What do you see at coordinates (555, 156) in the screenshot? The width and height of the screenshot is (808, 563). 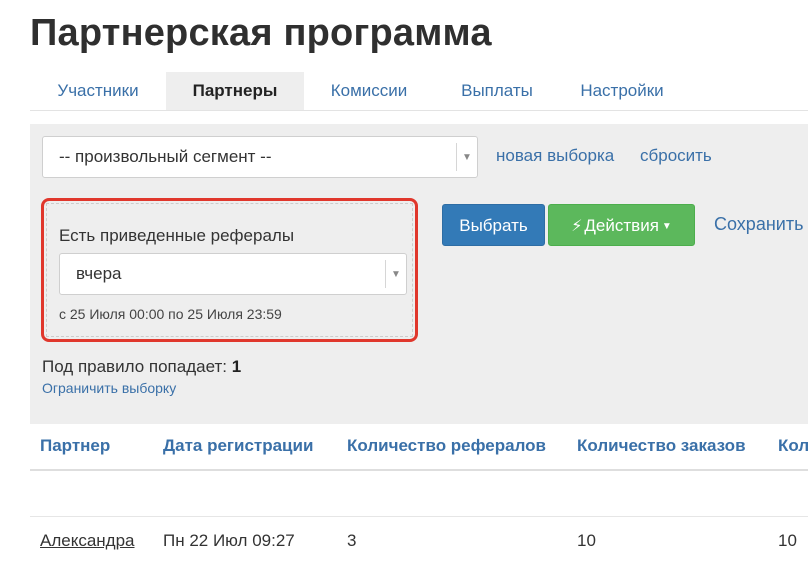 I see `new-selection-link: новая выборка` at bounding box center [555, 156].